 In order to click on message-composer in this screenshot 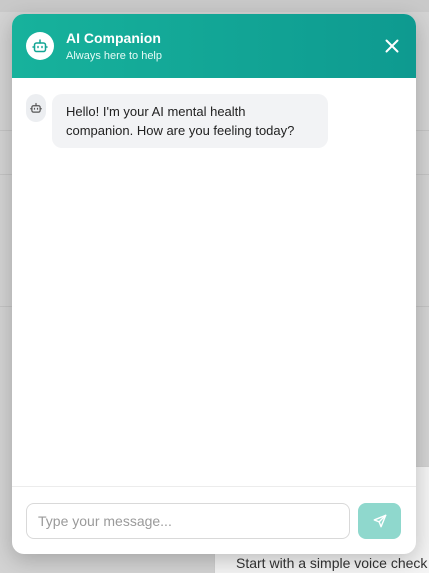, I will do `click(214, 520)`.